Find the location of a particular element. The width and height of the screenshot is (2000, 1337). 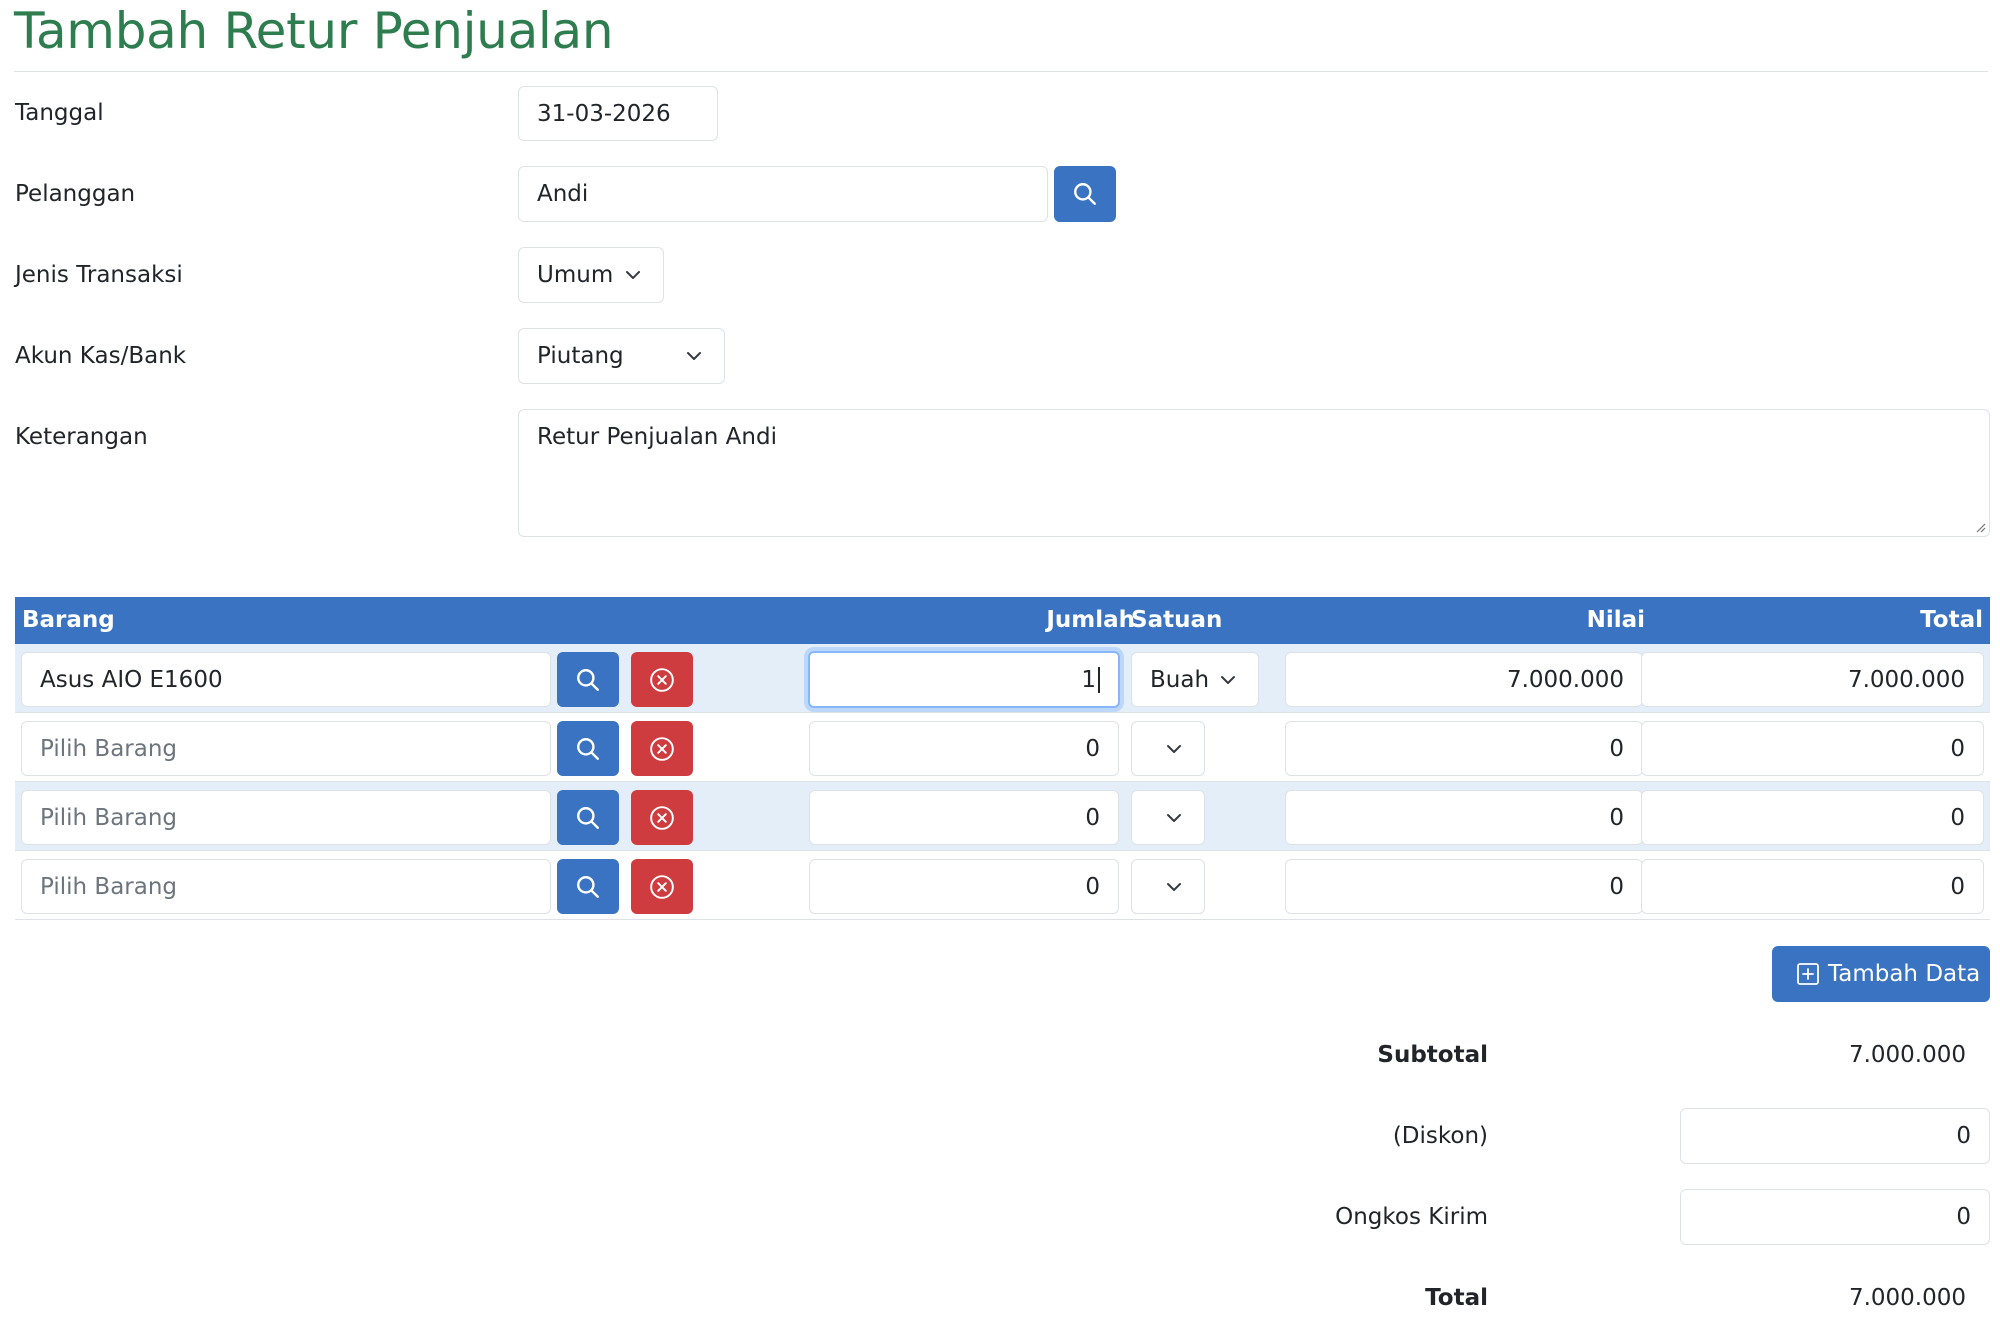

plus-square-icon is located at coordinates (1808, 974).